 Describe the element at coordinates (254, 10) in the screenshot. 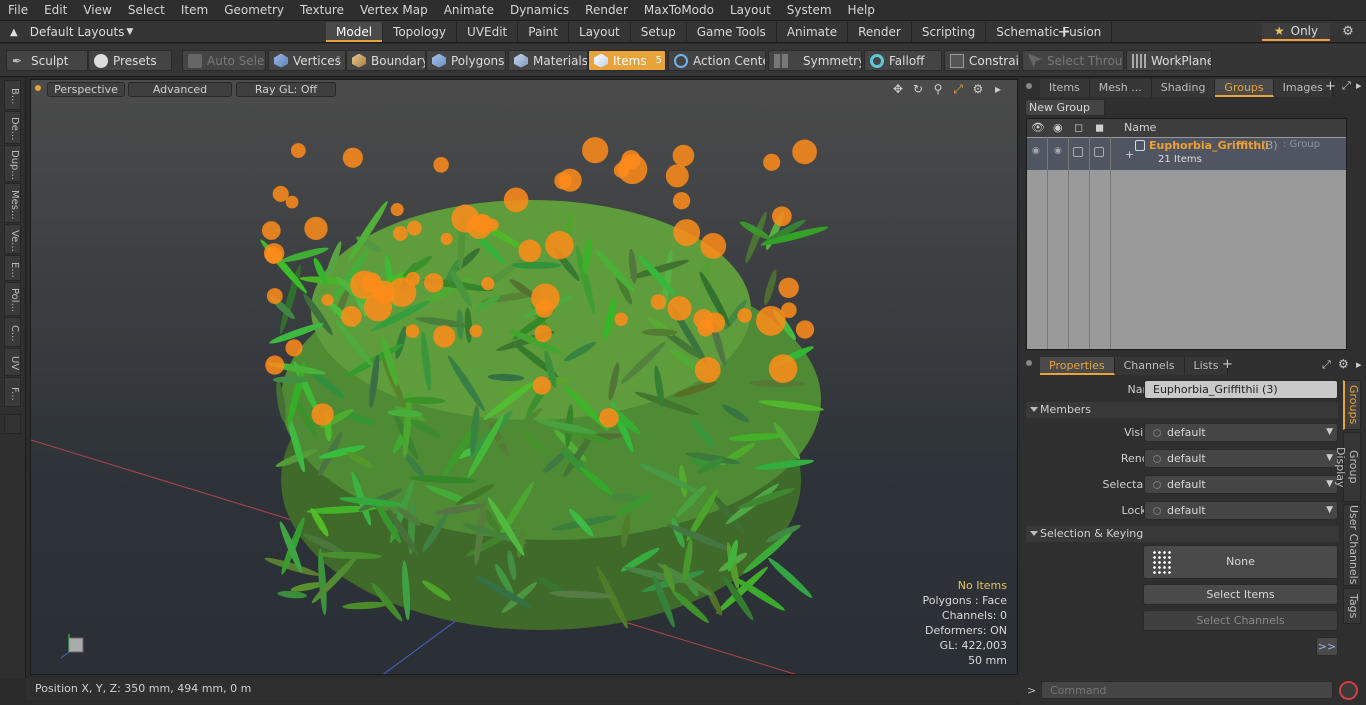

I see `menu-geometry: Geometry` at that location.